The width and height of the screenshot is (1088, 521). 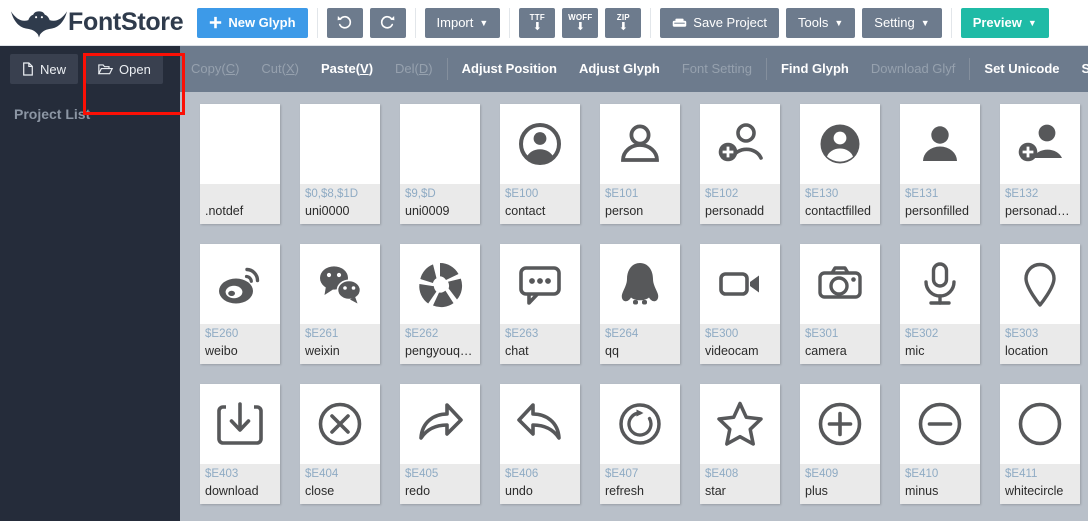 I want to click on glyph-cell: $E411 whitecircle, so click(x=1040, y=444).